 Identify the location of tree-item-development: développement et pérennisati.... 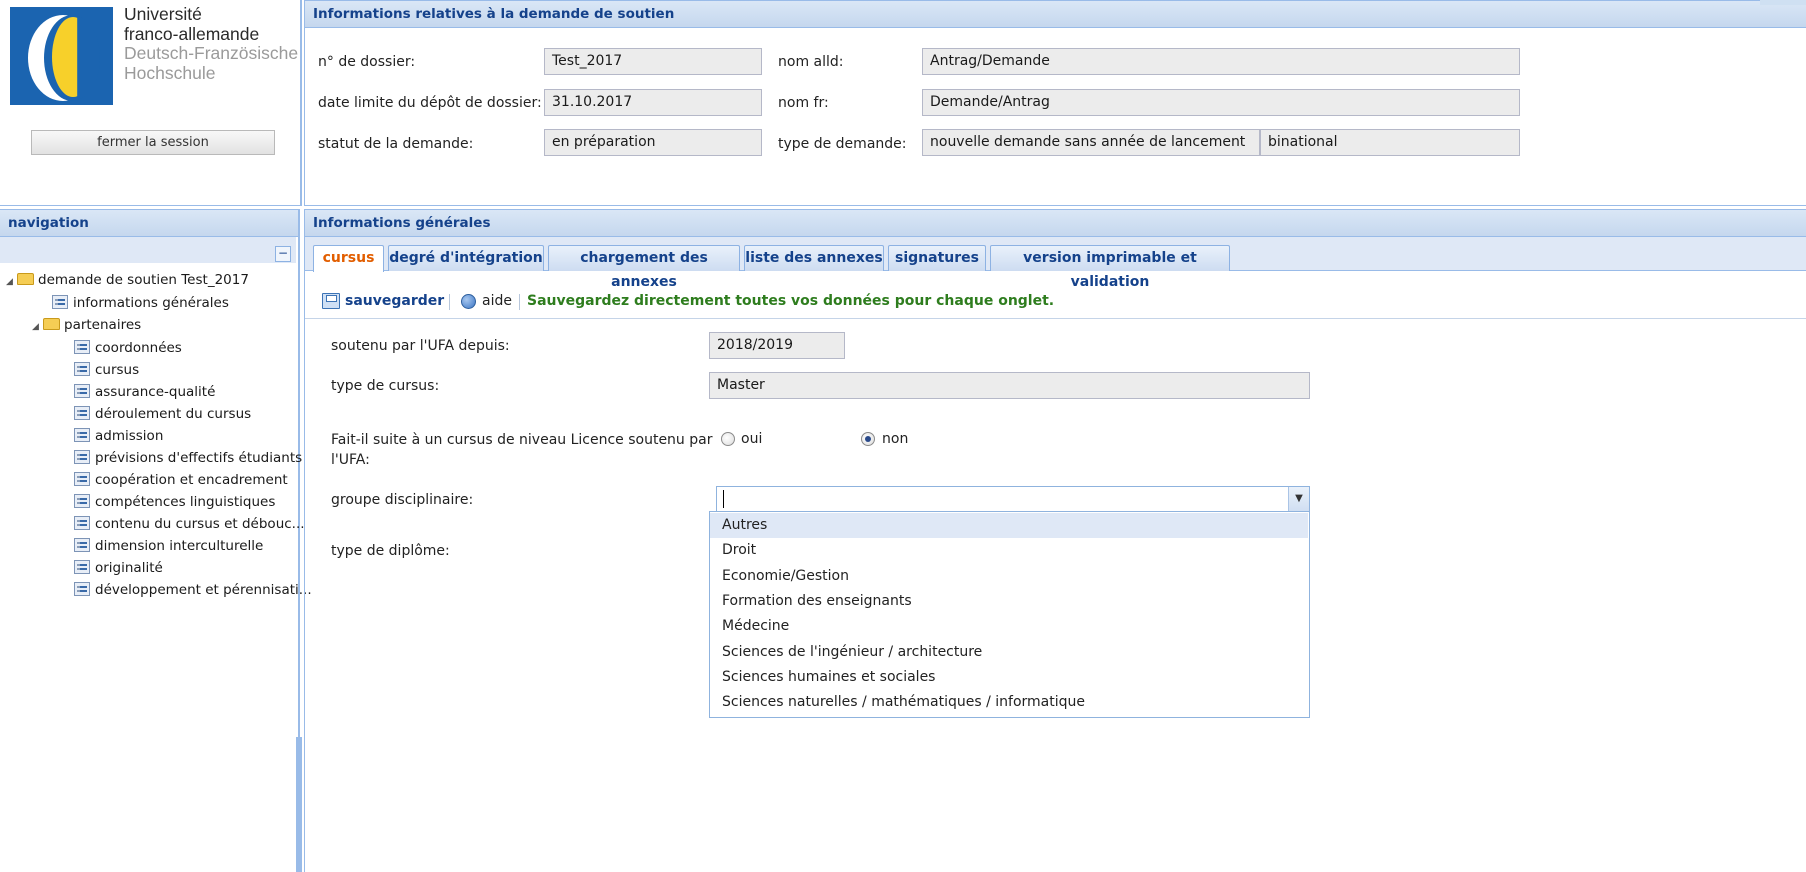
(193, 590).